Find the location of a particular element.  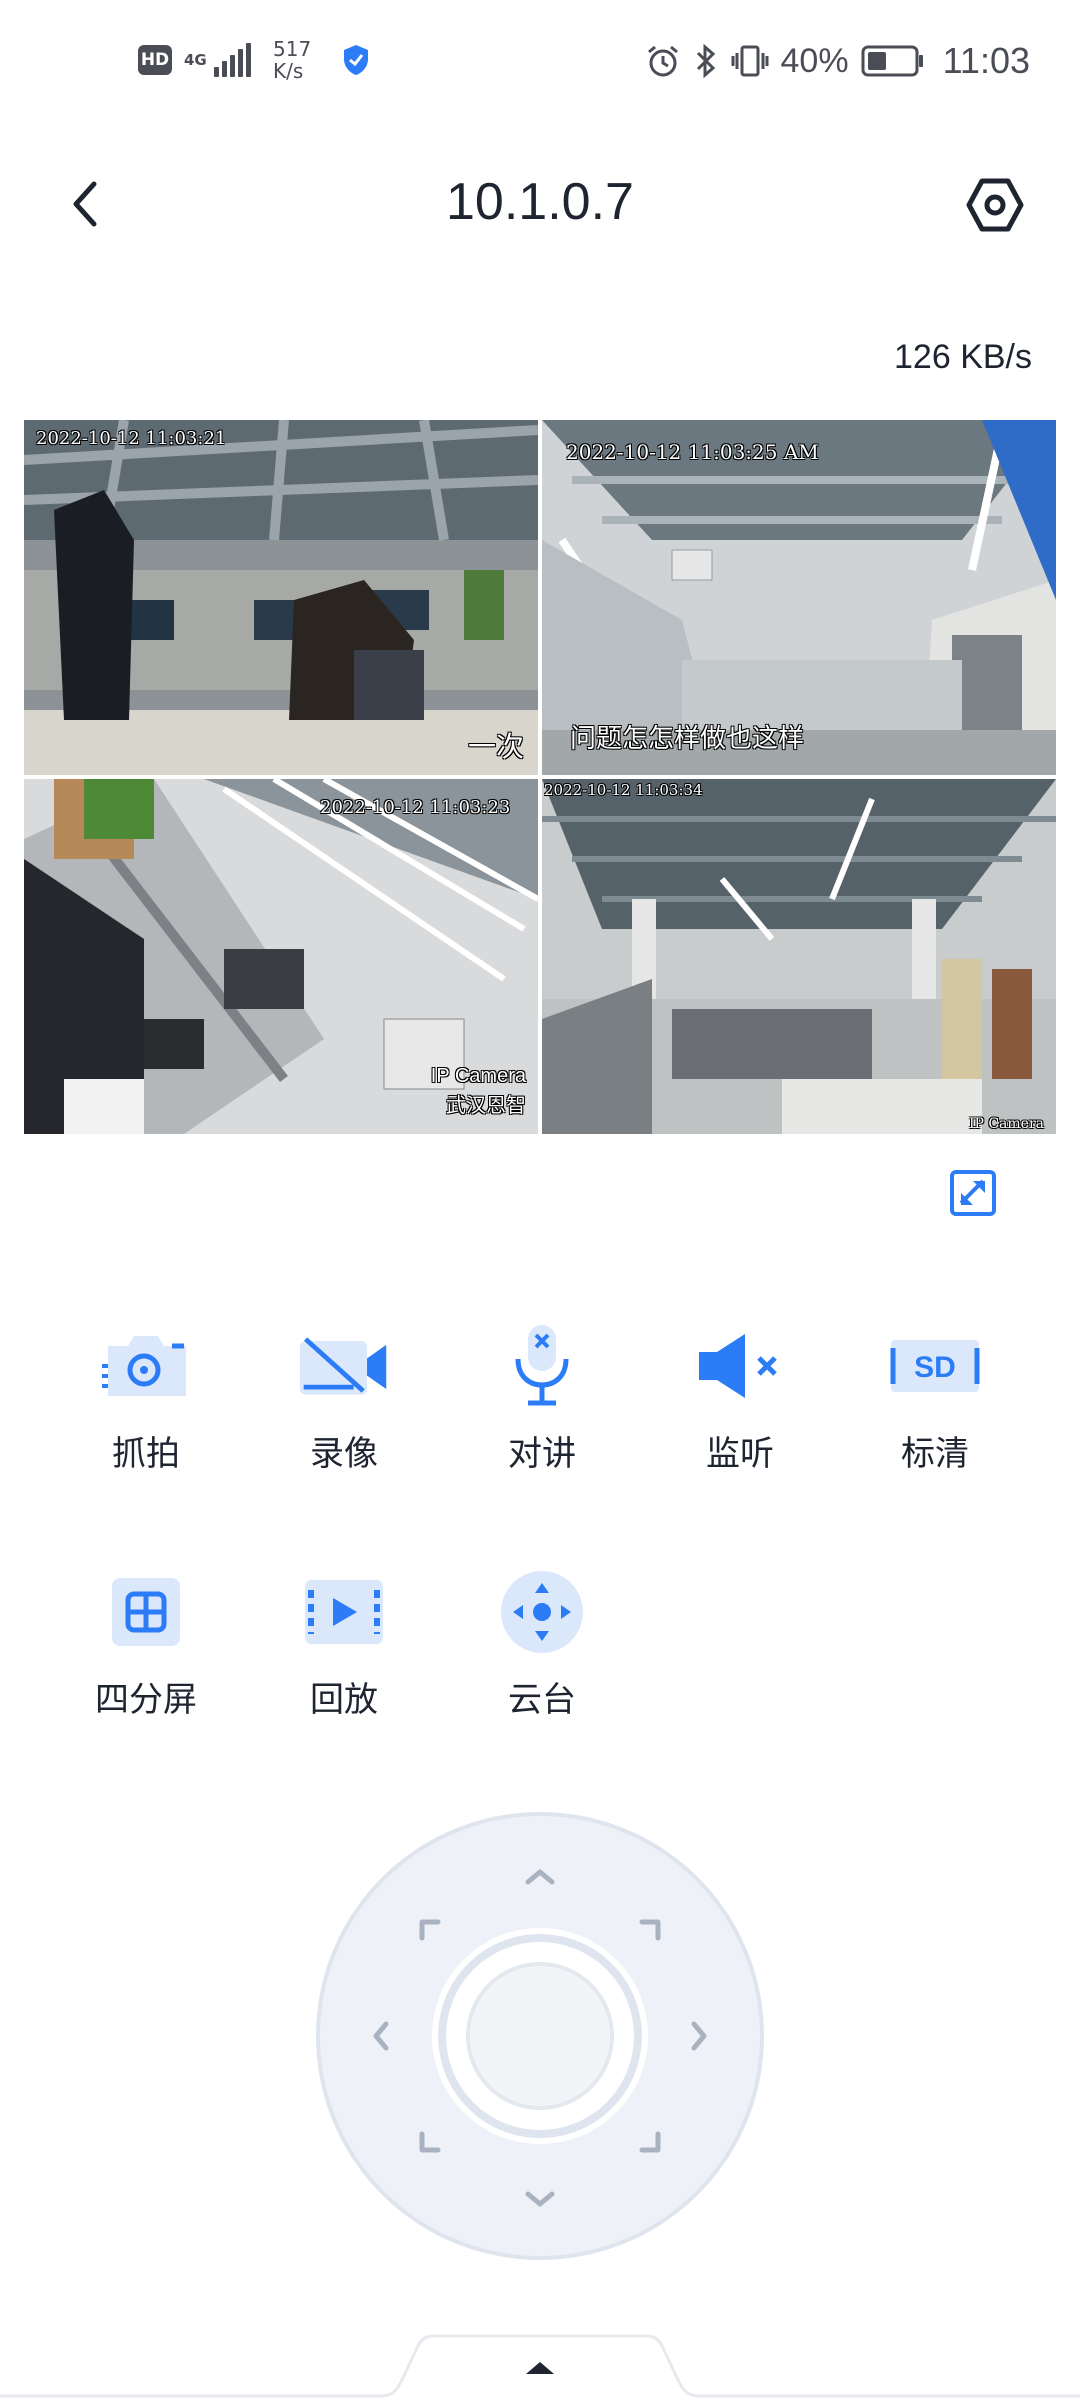

camera-4-timestamp: 2022-10-12 11:03:34 is located at coordinates (623, 790).